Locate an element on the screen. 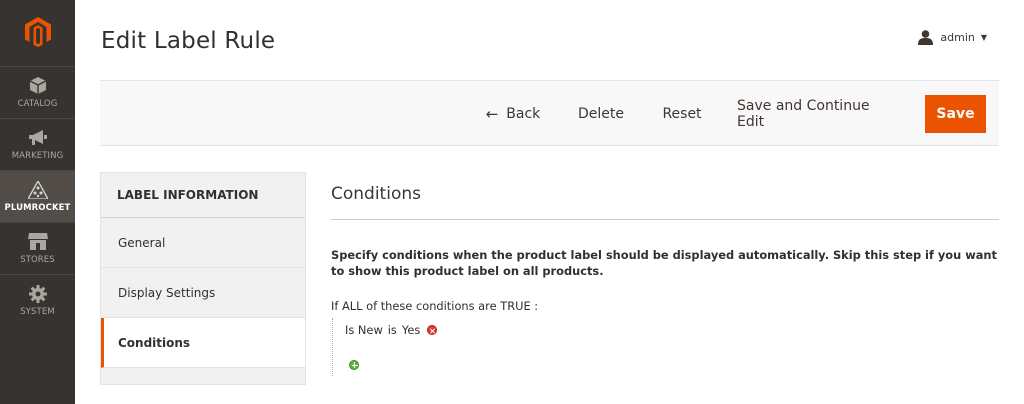 The height and width of the screenshot is (404, 1024). add-condition-icon is located at coordinates (354, 365).